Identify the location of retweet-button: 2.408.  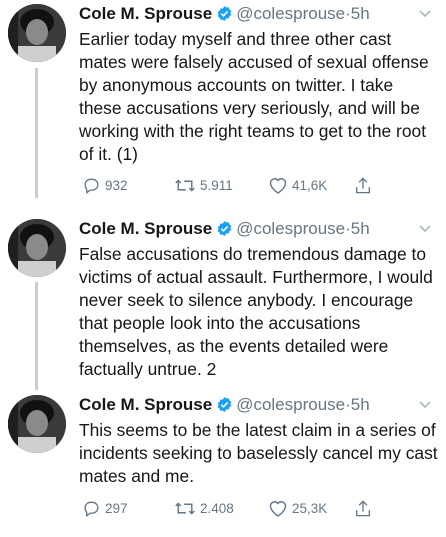
(204, 508).